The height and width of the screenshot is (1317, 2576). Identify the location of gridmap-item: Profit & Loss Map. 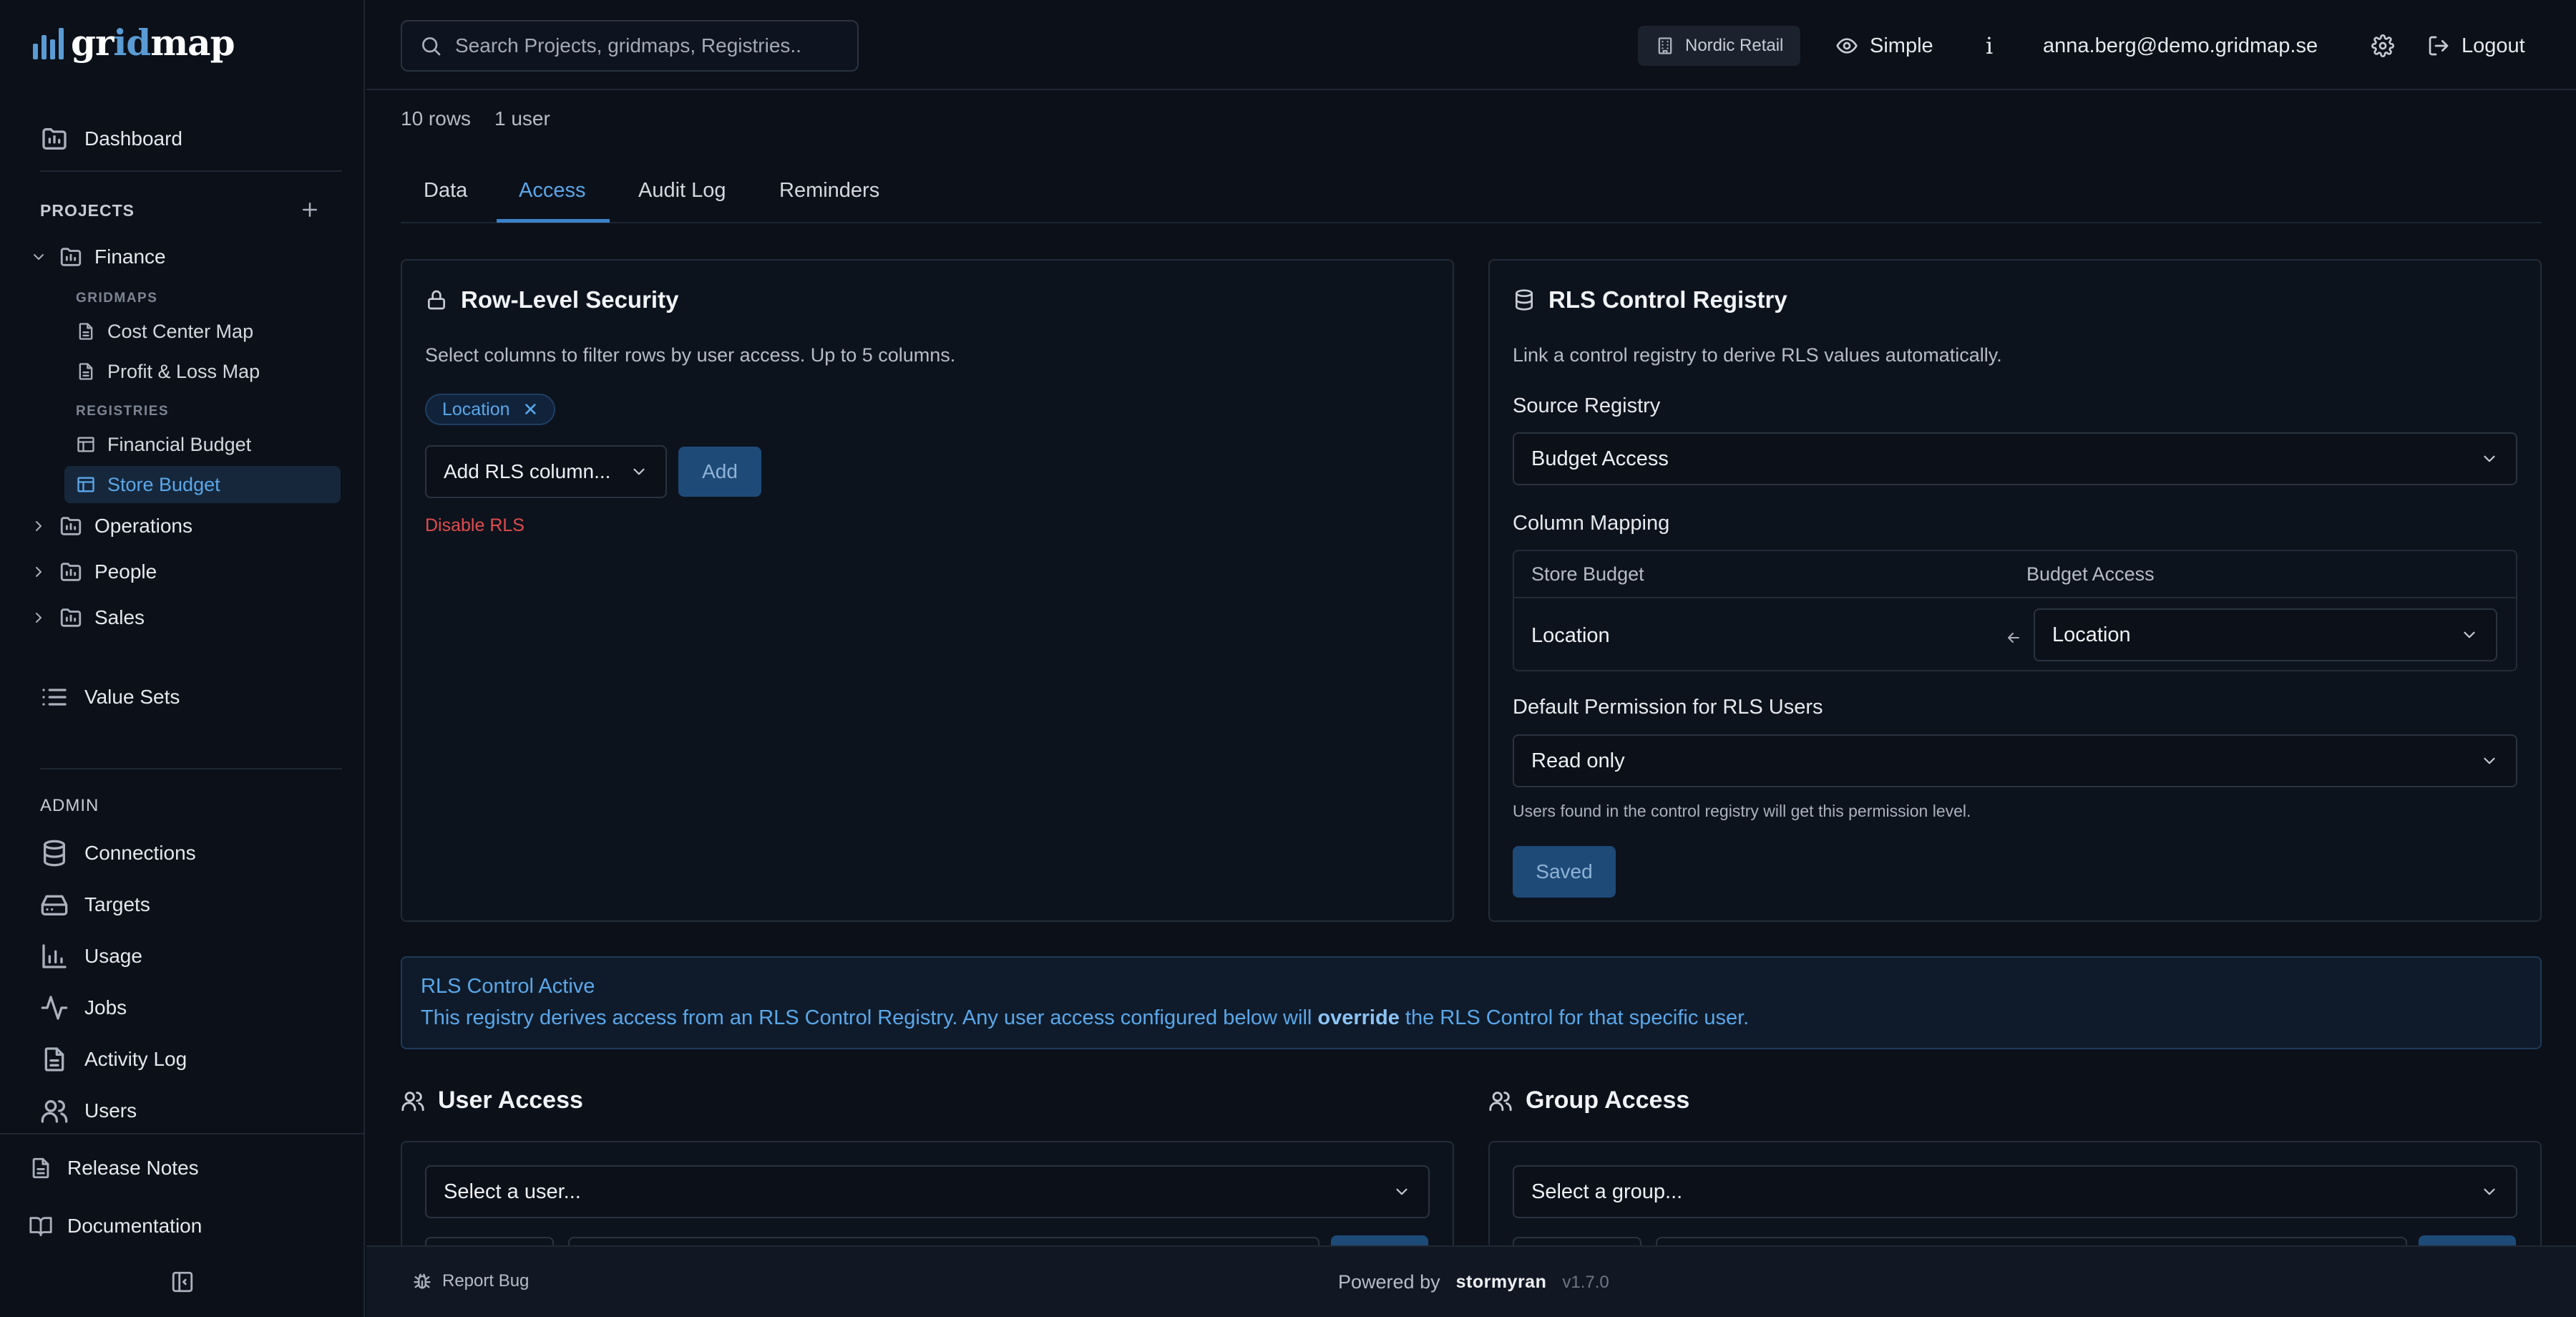
(202, 371).